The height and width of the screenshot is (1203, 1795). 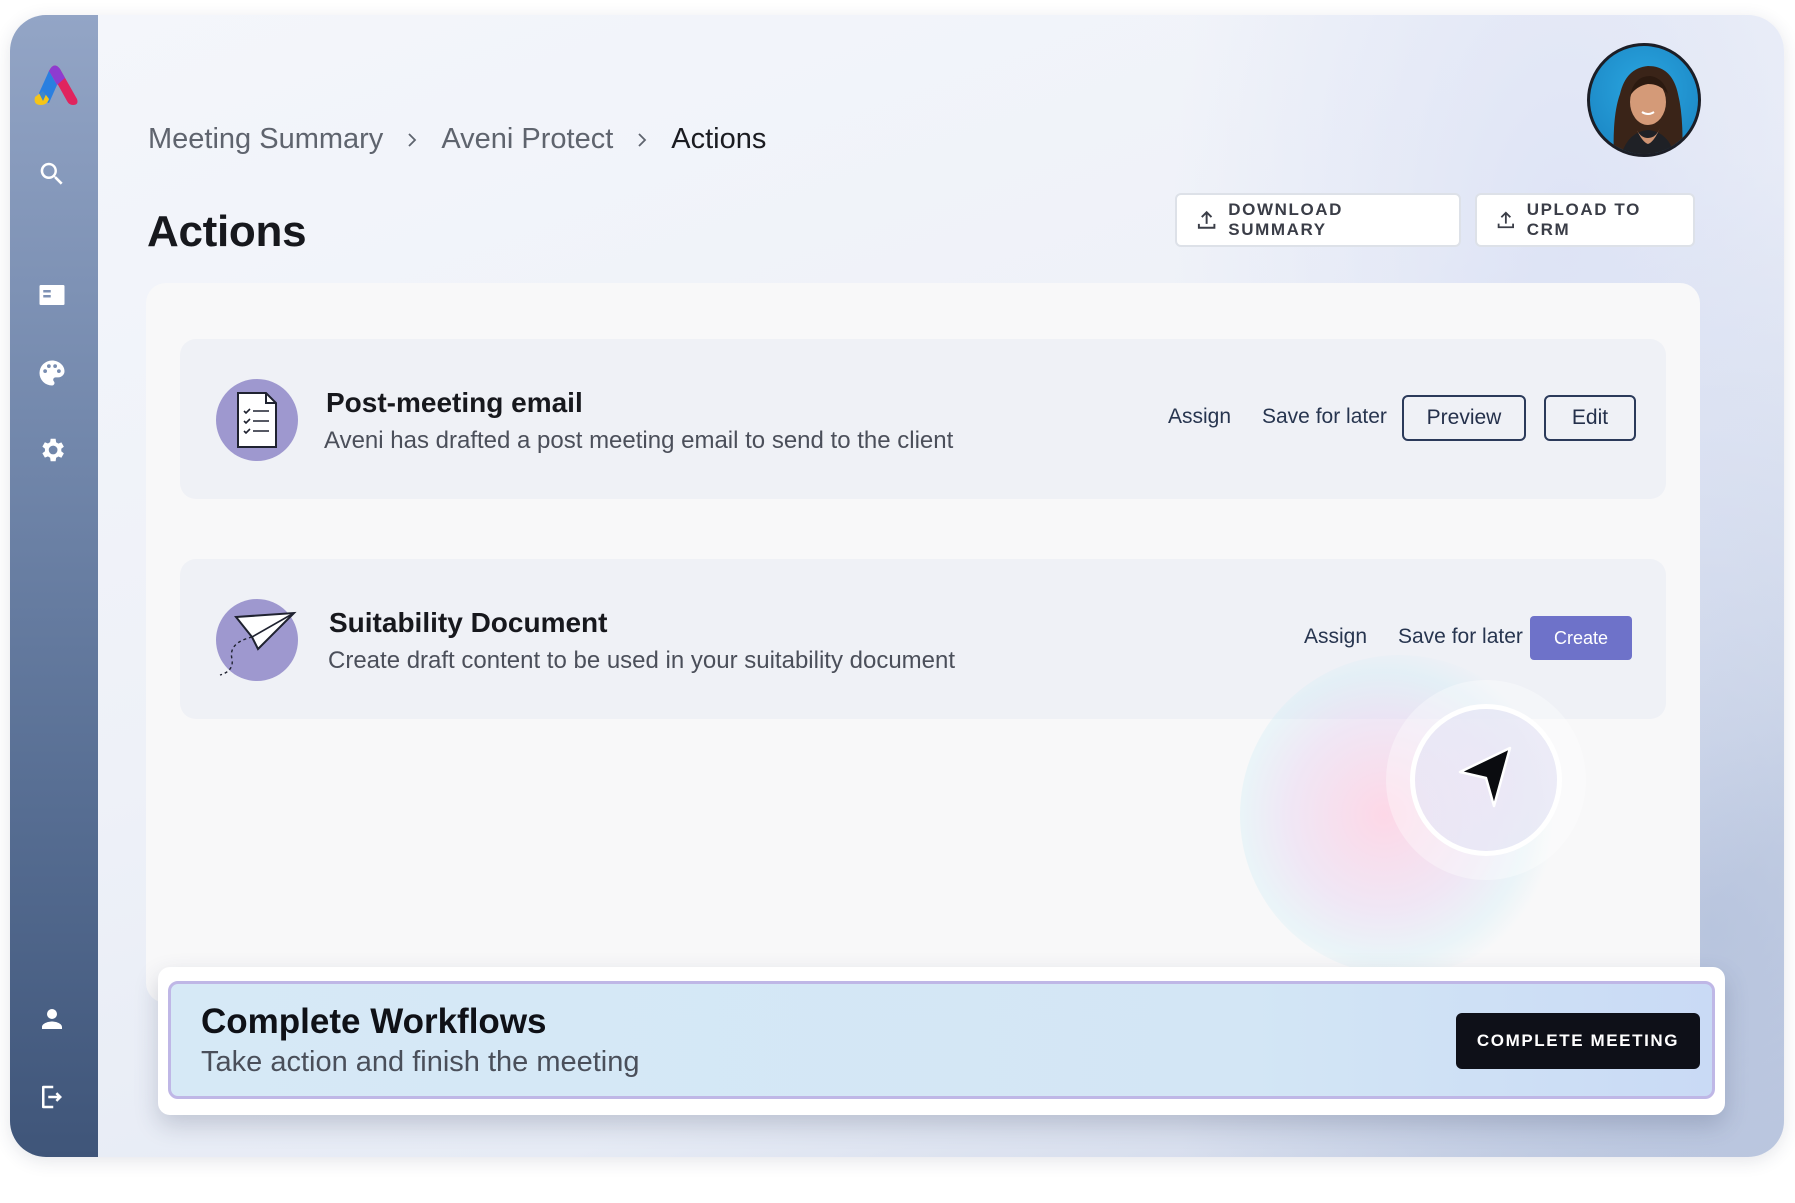 What do you see at coordinates (257, 420) in the screenshot?
I see `document-checklist-icon` at bounding box center [257, 420].